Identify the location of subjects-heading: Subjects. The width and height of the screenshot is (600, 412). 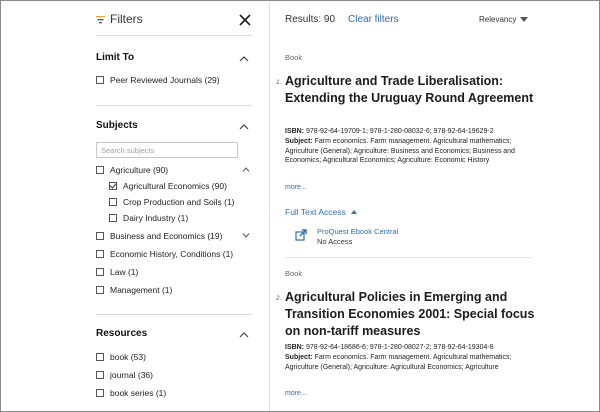
(117, 125).